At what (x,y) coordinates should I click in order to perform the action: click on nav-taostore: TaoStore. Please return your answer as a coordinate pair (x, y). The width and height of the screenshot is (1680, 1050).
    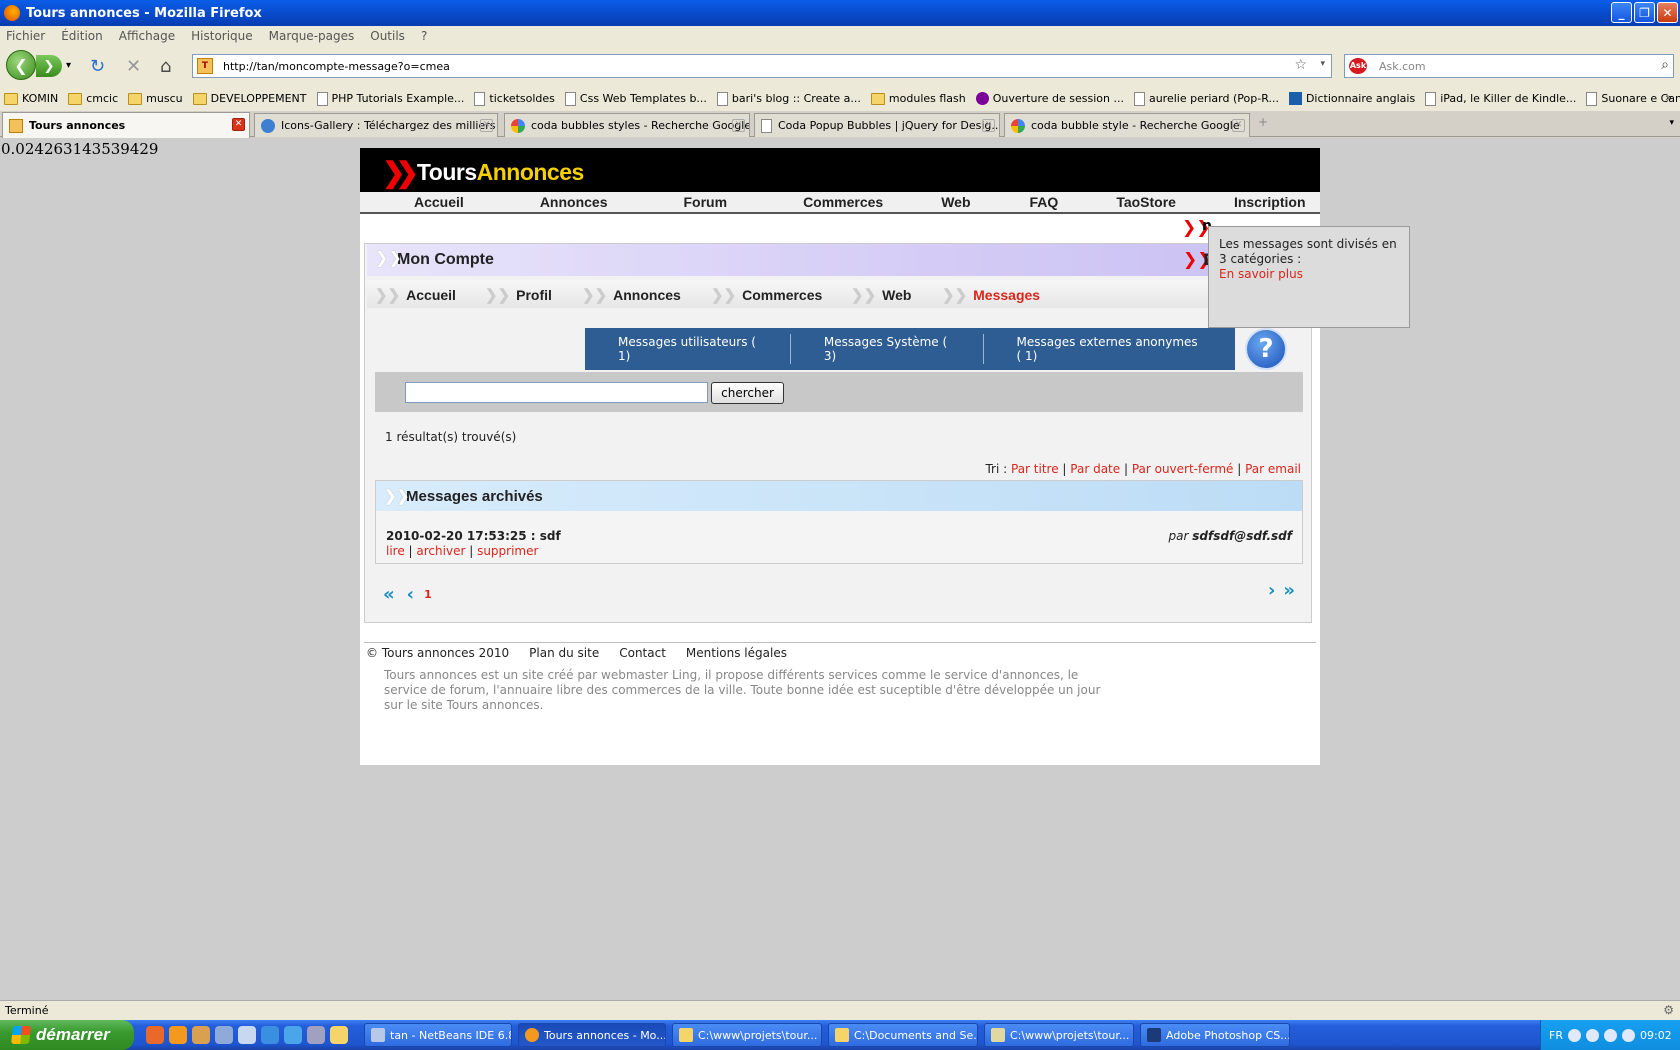
    Looking at the image, I should click on (1146, 202).